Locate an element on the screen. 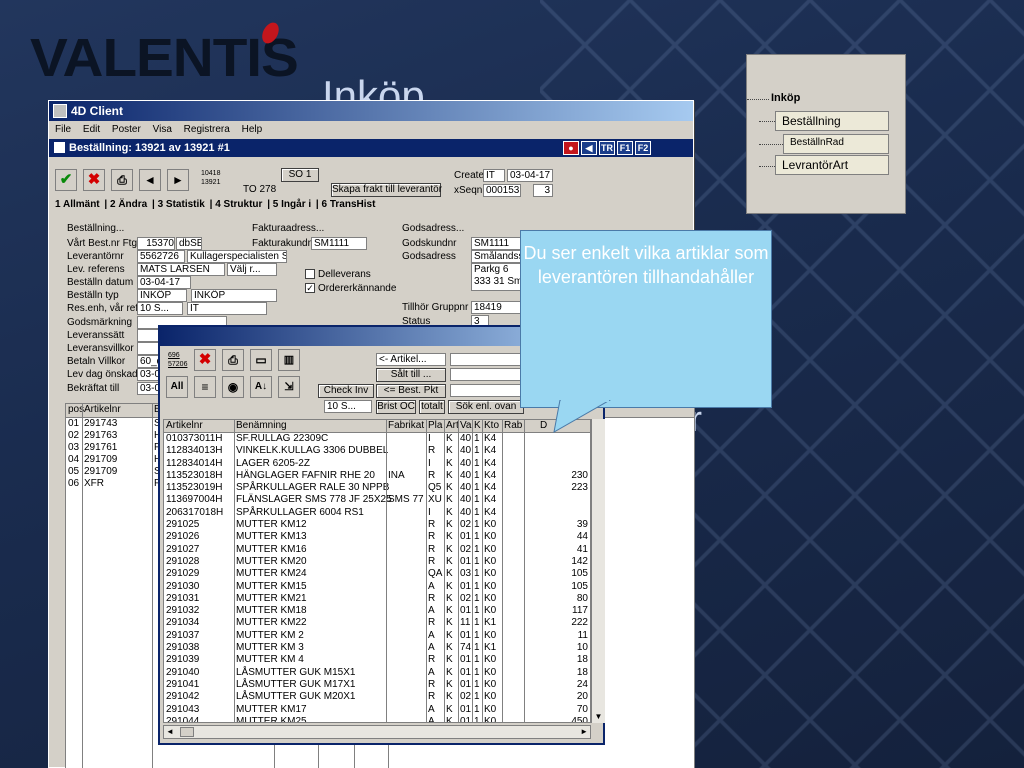 This screenshot has width=1024, height=768. list-item: 291034 MUTTER KM22 R K 11 1 K1 222 is located at coordinates (377, 623).